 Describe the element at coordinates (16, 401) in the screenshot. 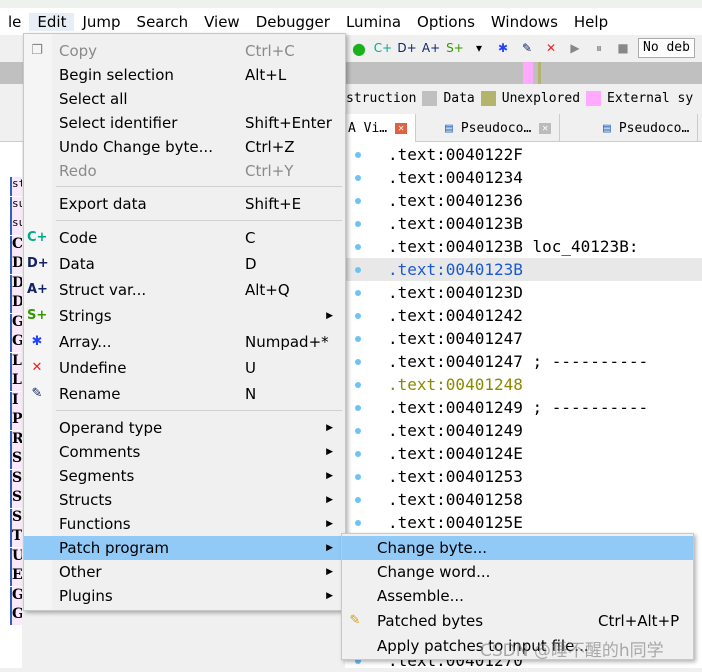

I see `function-list-item: I` at that location.